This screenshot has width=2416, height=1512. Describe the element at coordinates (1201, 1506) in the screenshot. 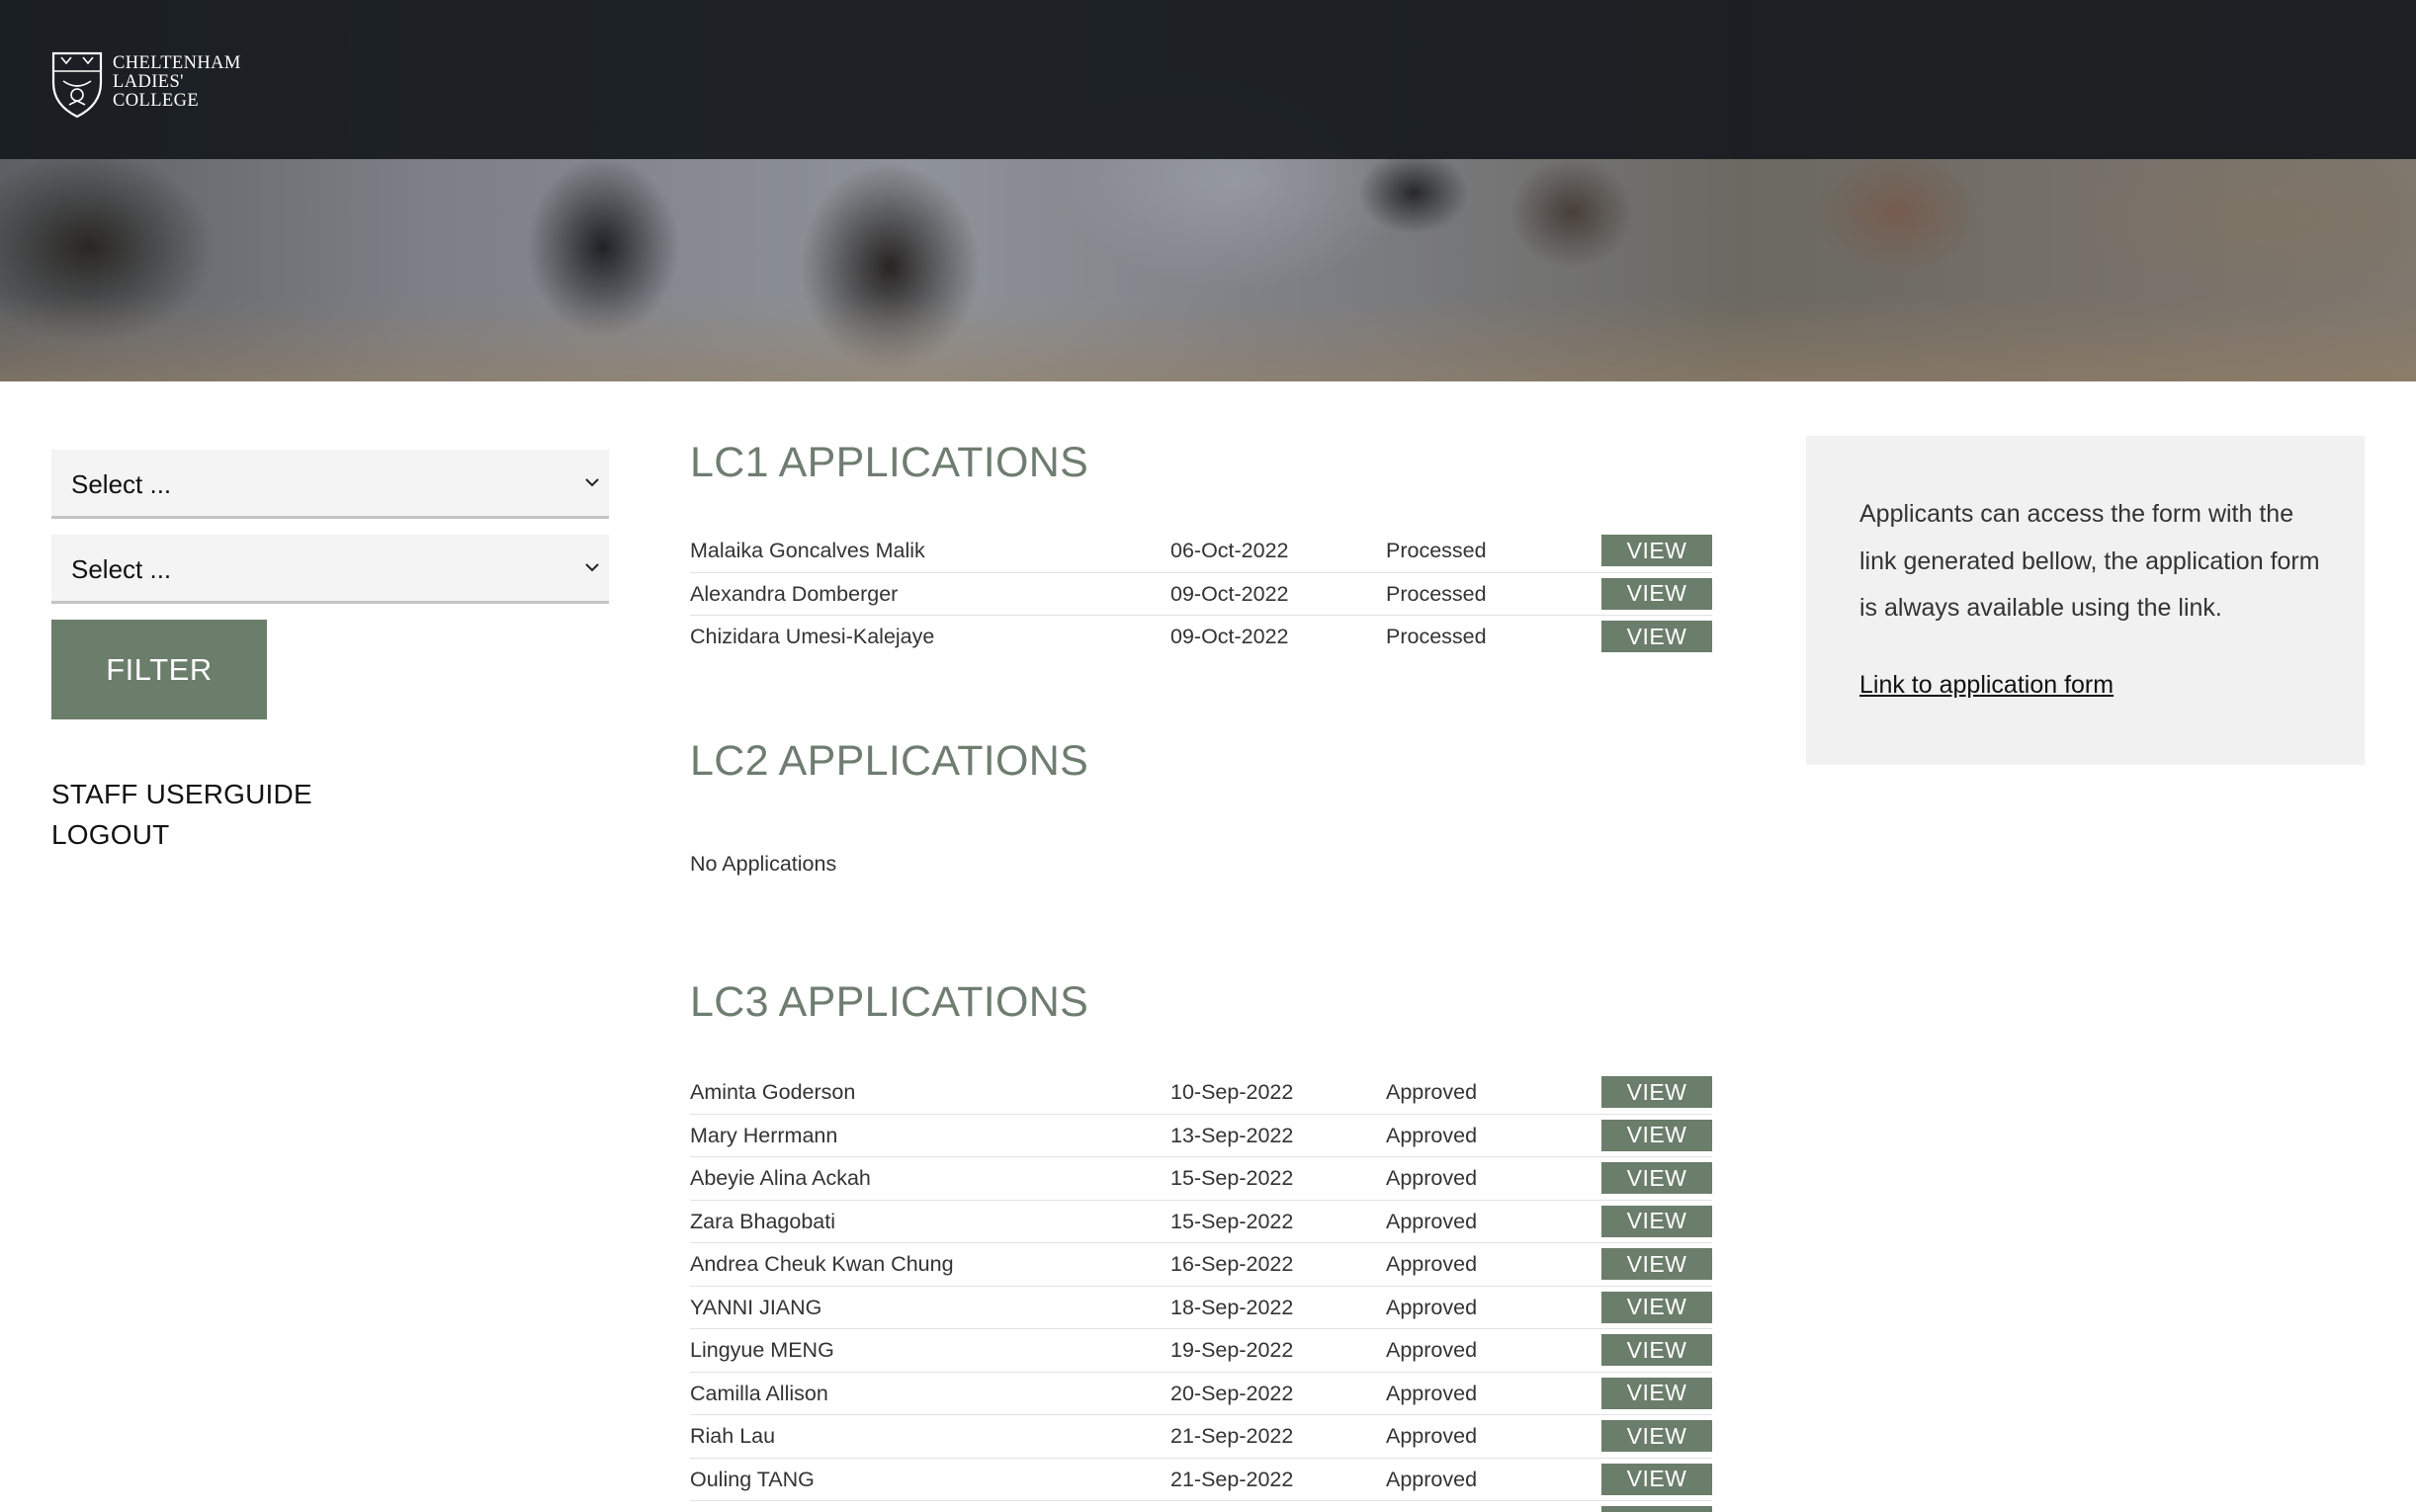

I see `table-row: Stella Hu21-Sep-2022ApprovedVIEW` at that location.